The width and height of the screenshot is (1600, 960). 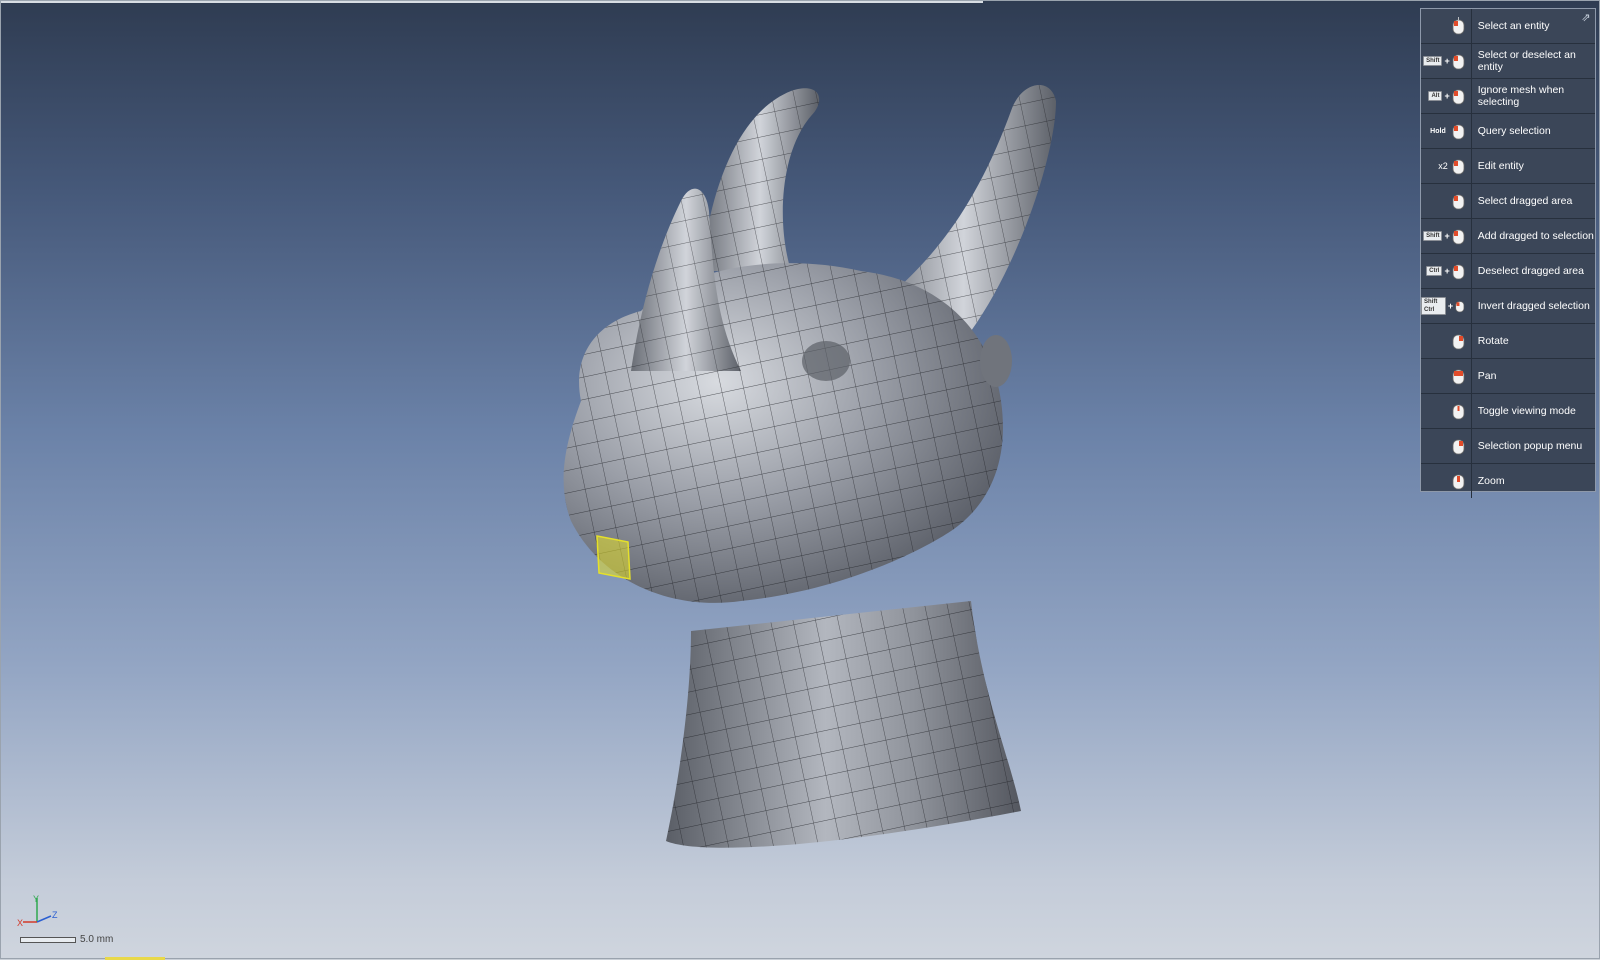 What do you see at coordinates (1526, 411) in the screenshot?
I see `help-label: Toggle viewing mode` at bounding box center [1526, 411].